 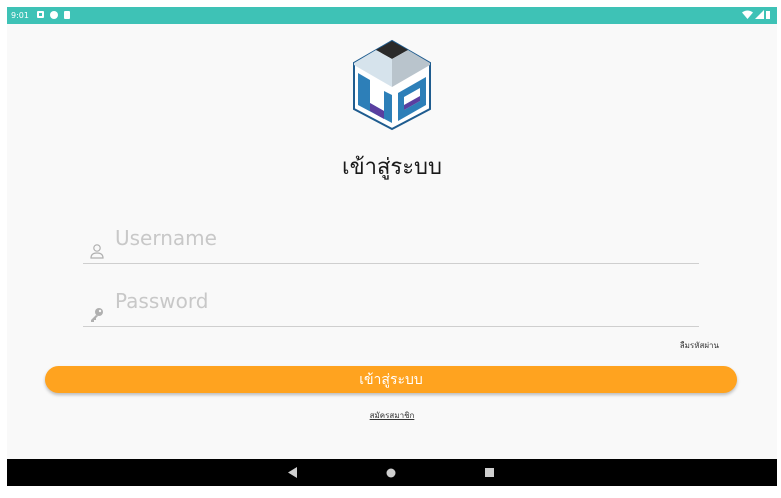 What do you see at coordinates (400, 238) in the screenshot?
I see `username-input` at bounding box center [400, 238].